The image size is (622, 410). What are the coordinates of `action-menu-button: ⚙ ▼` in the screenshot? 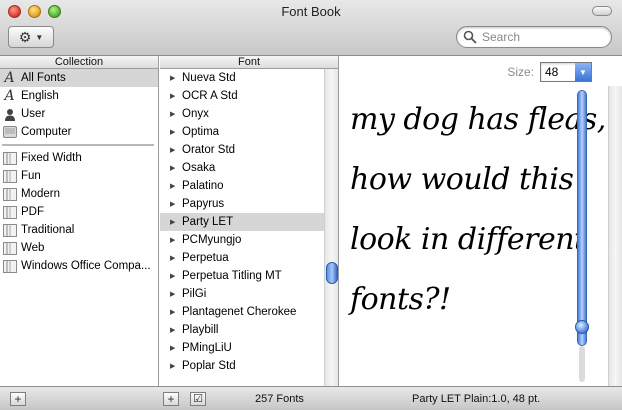 It's located at (31, 37).